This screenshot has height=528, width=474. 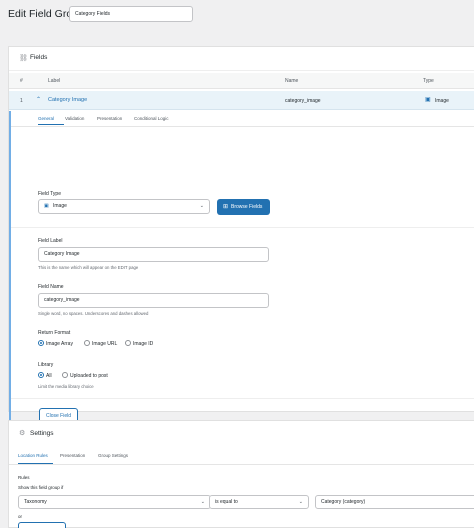 What do you see at coordinates (241, 81) in the screenshot?
I see `fields-table-header: # Label Name Type` at bounding box center [241, 81].